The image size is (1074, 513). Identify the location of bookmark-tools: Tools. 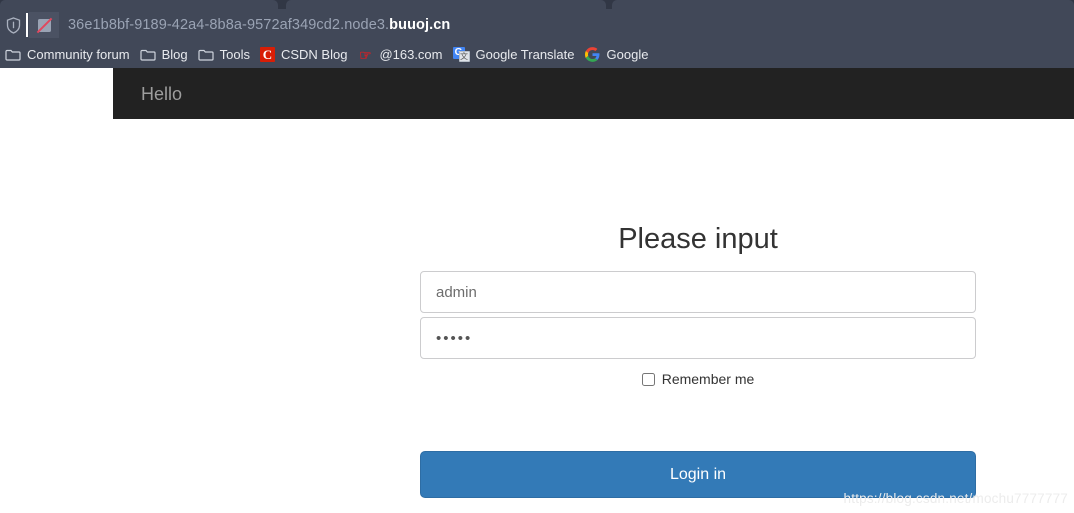
(226, 55).